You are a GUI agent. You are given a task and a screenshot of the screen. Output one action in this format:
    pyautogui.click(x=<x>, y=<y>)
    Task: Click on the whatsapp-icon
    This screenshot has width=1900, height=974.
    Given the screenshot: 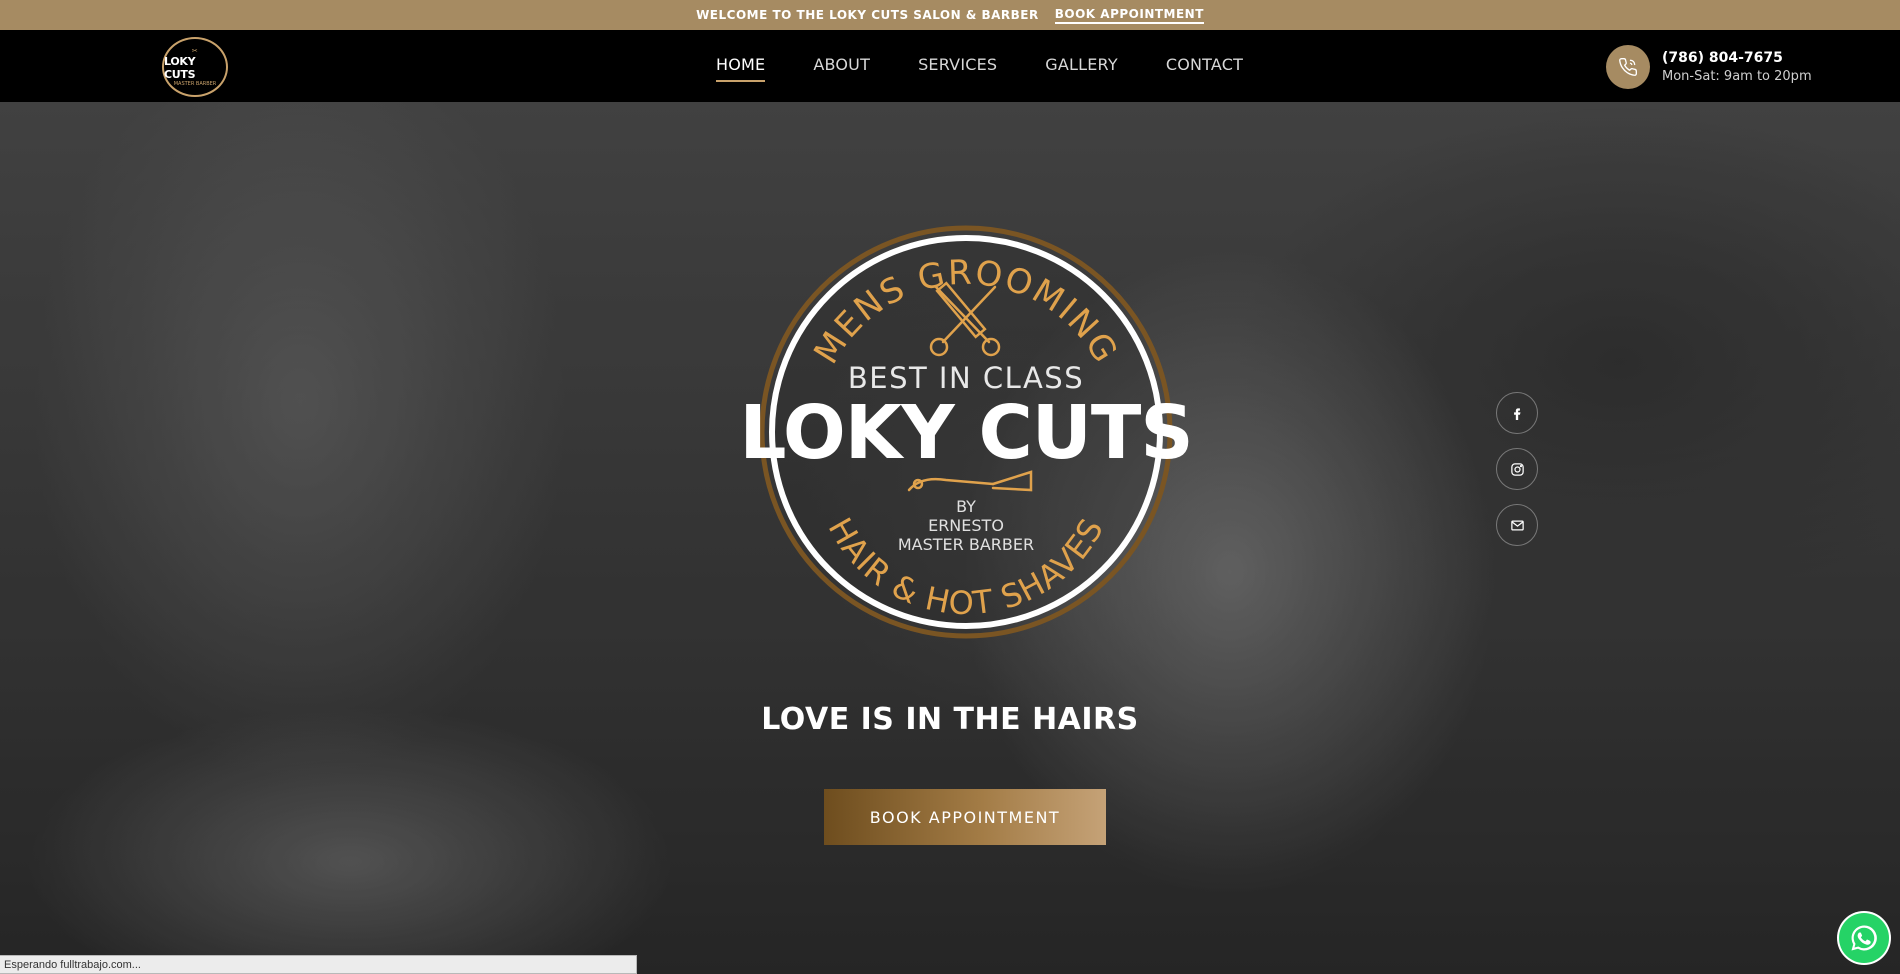 What is the action you would take?
    pyautogui.click(x=1864, y=938)
    